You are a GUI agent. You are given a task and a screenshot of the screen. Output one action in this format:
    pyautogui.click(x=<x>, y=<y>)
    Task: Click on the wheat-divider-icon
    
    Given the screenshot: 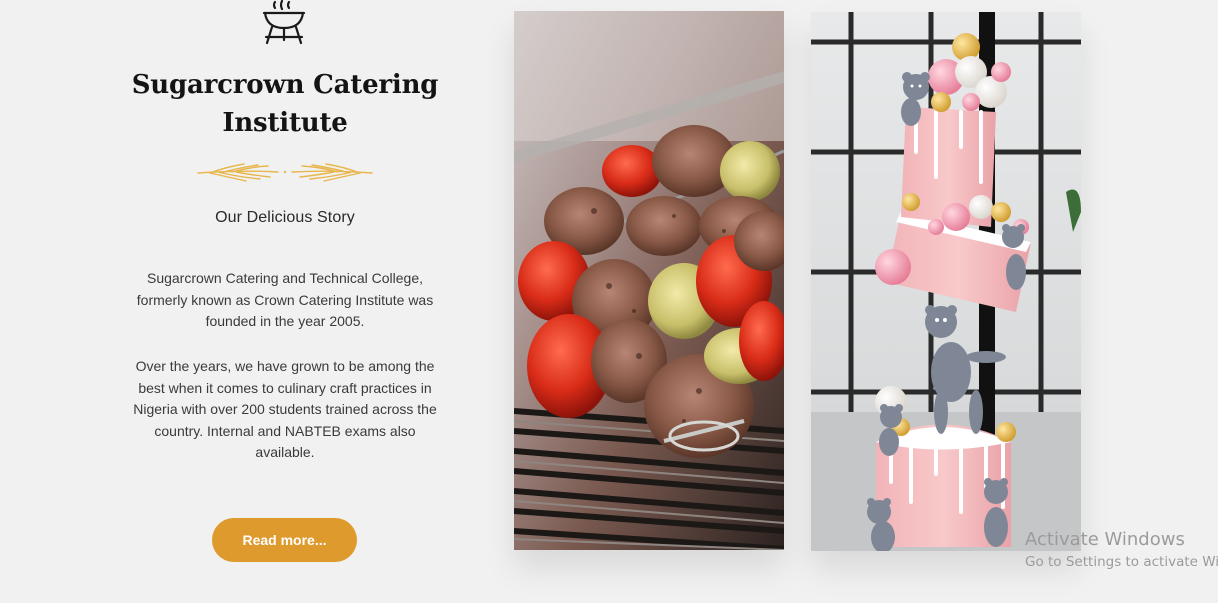 What is the action you would take?
    pyautogui.click(x=285, y=172)
    